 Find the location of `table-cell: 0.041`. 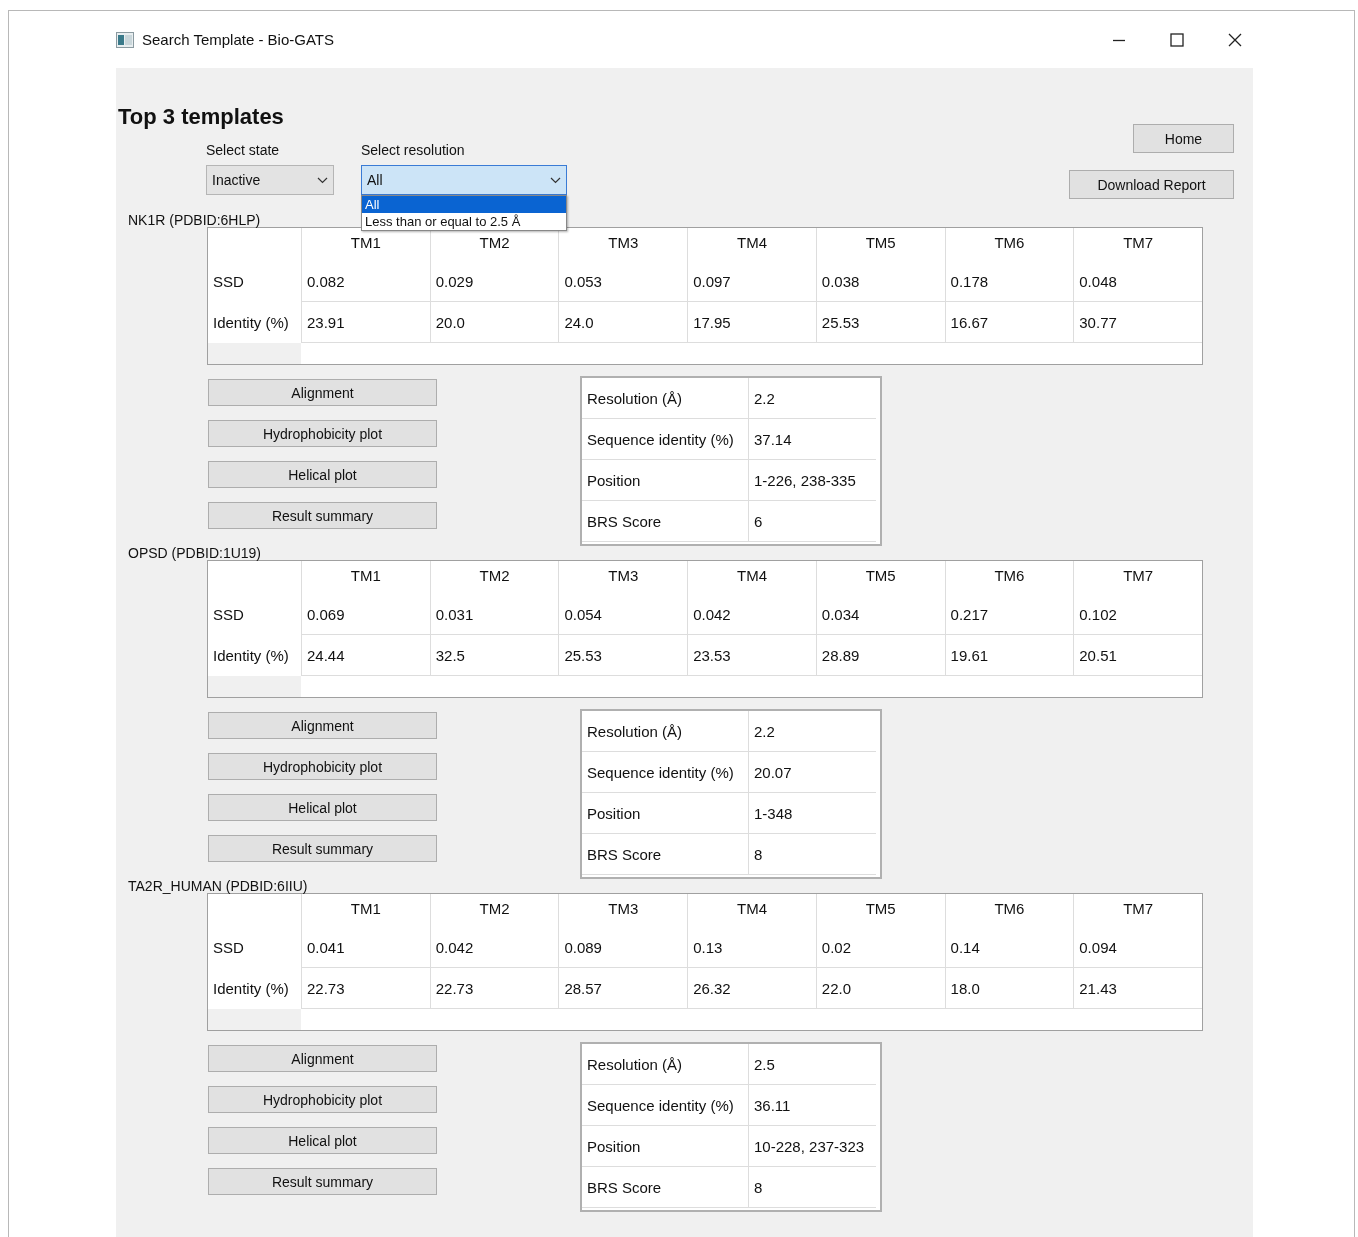

table-cell: 0.041 is located at coordinates (365, 947).